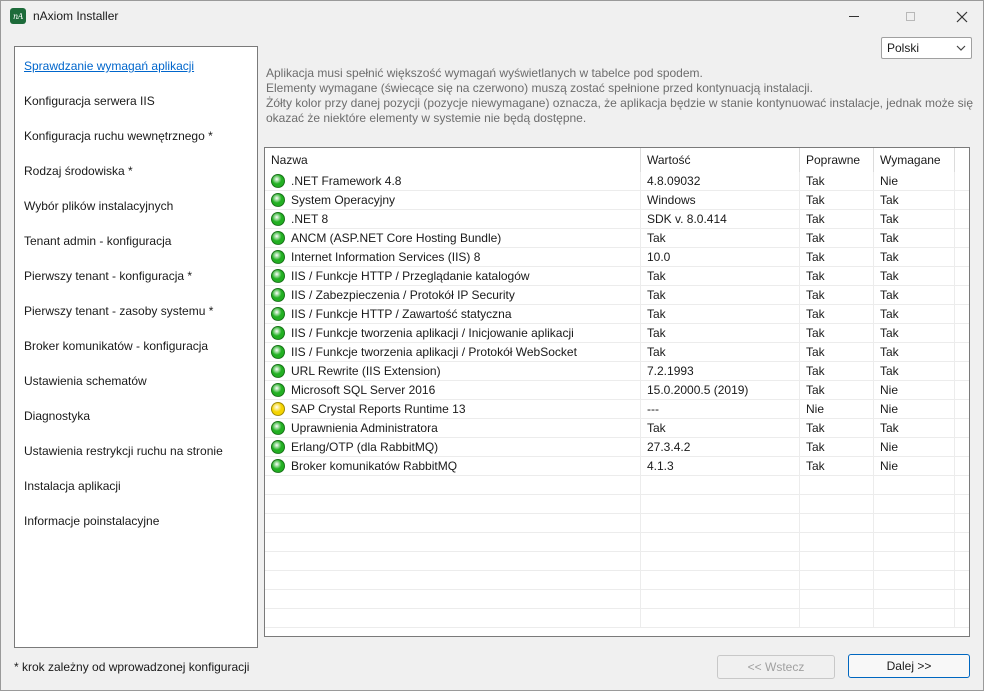 Image resolution: width=984 pixels, height=691 pixels. What do you see at coordinates (854, 16) in the screenshot?
I see `minimize-button` at bounding box center [854, 16].